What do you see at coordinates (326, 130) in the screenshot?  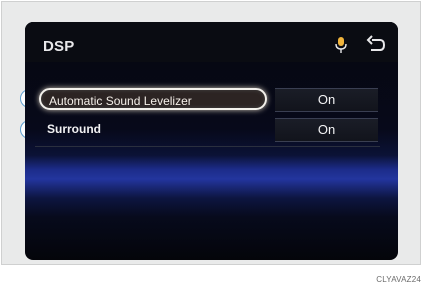 I see `surround-value-button: On` at bounding box center [326, 130].